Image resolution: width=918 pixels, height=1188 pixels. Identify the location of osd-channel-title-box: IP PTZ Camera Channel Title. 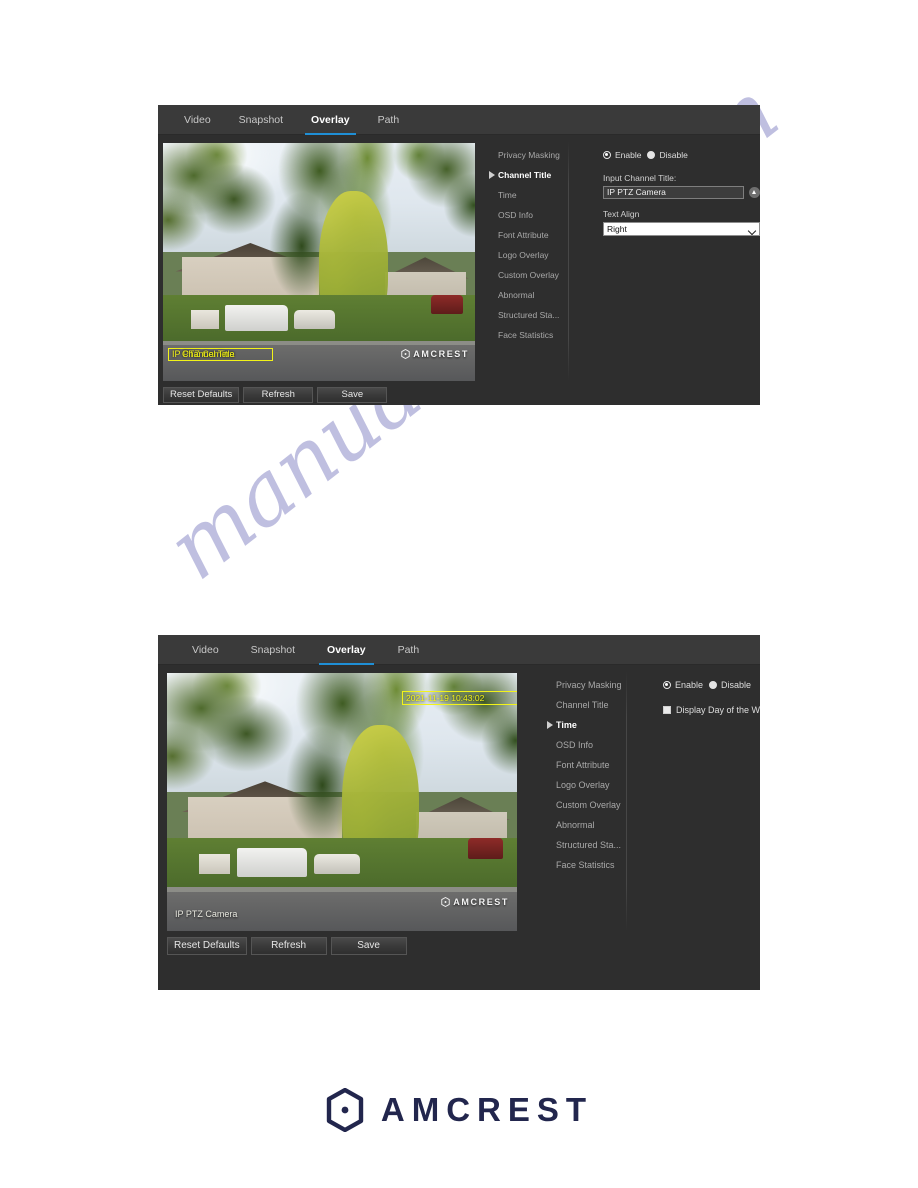
(220, 354).